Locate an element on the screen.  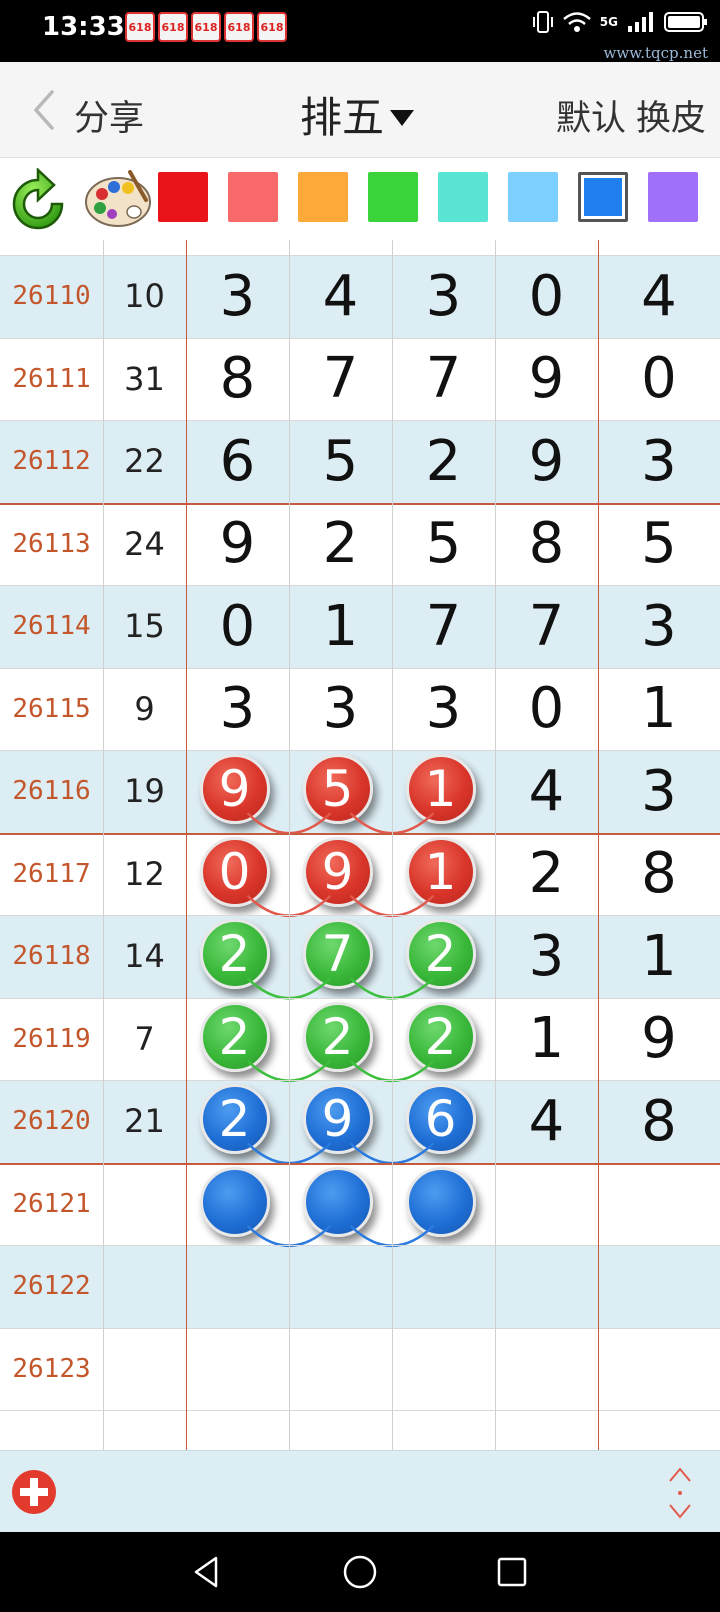
color-swatch-teal is located at coordinates (463, 197).